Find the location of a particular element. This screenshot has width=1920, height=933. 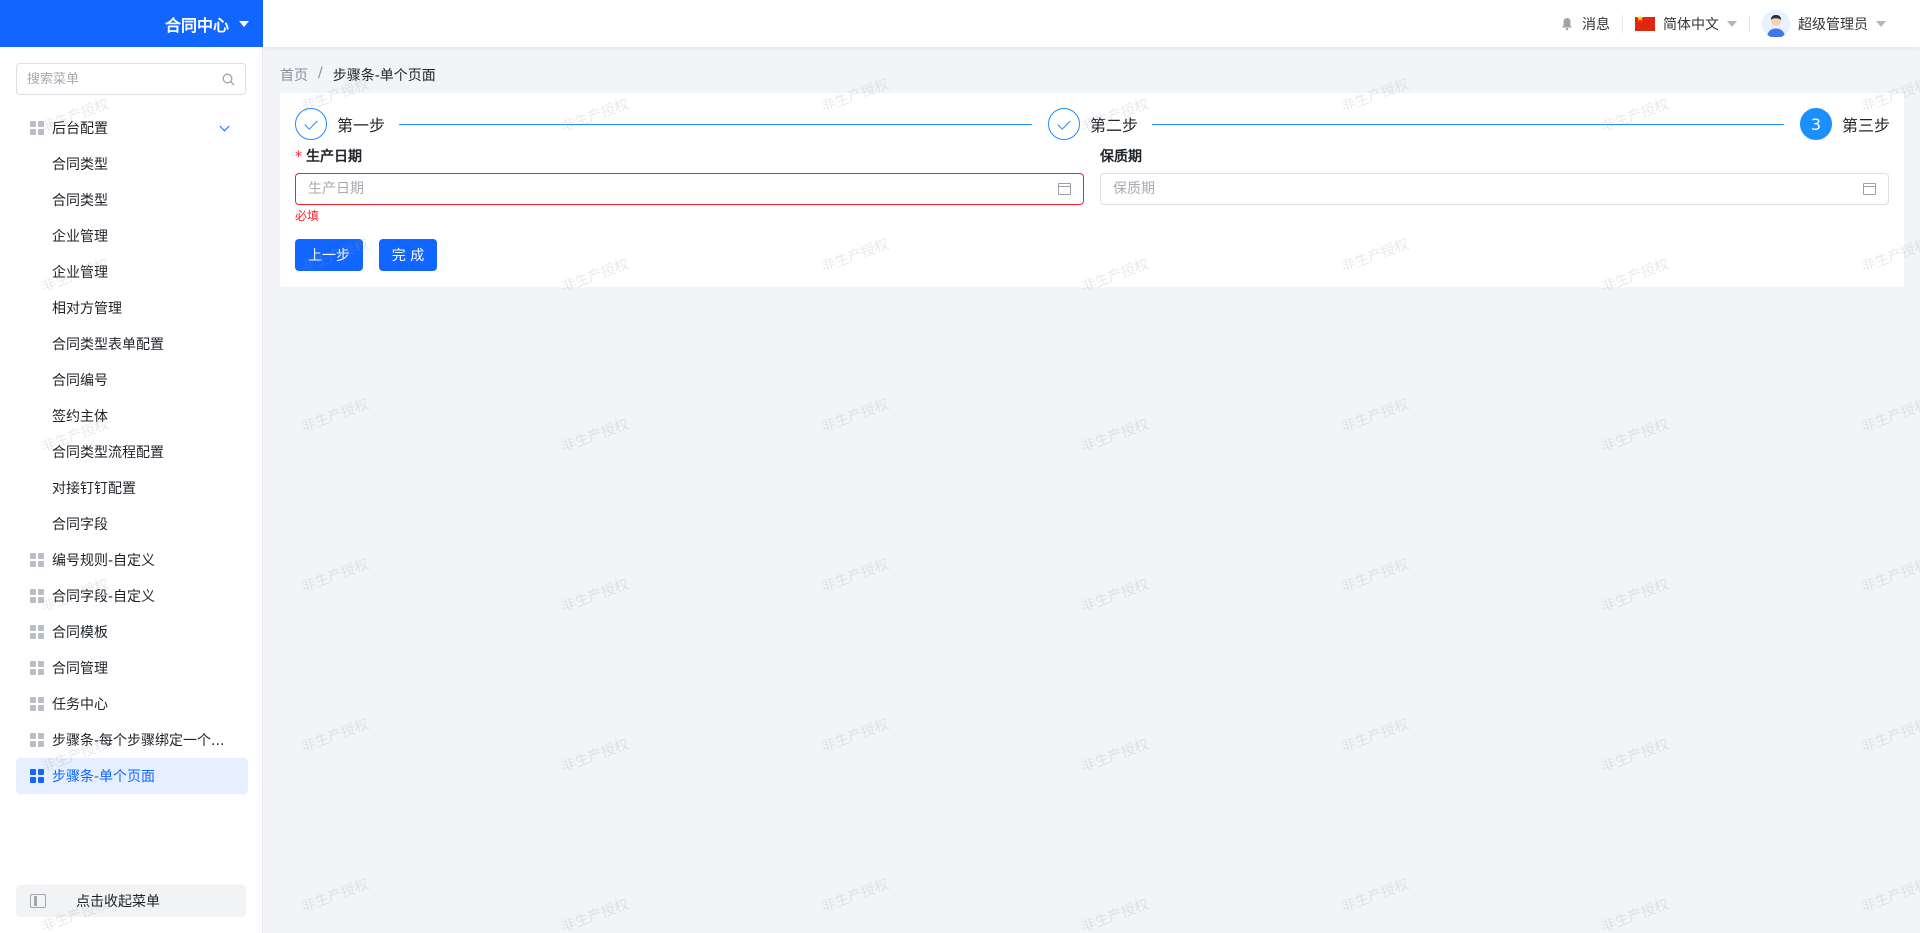

step-3: 3 第三步 is located at coordinates (1845, 124).